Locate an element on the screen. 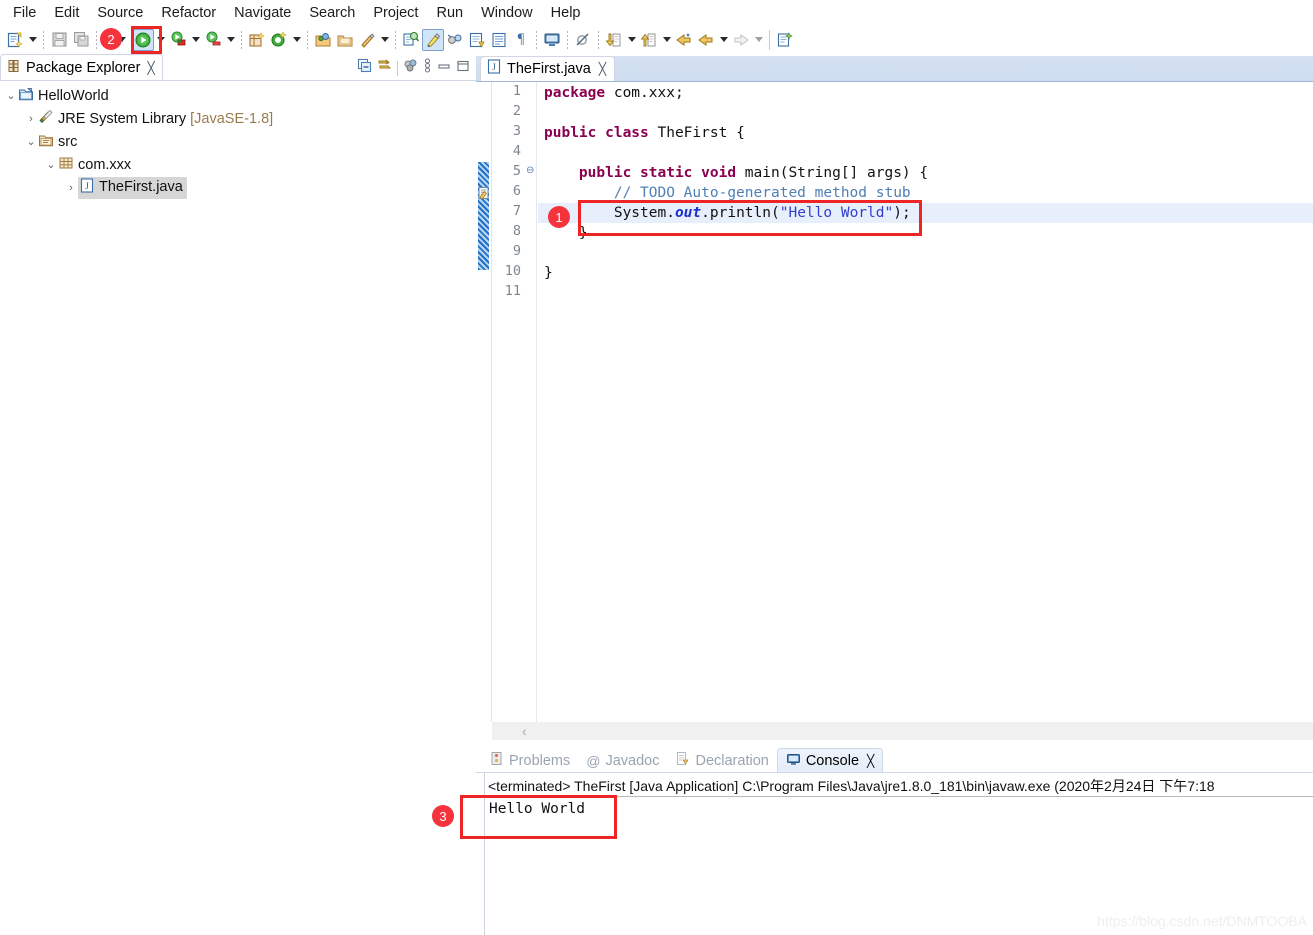  back-icon is located at coordinates (684, 40).